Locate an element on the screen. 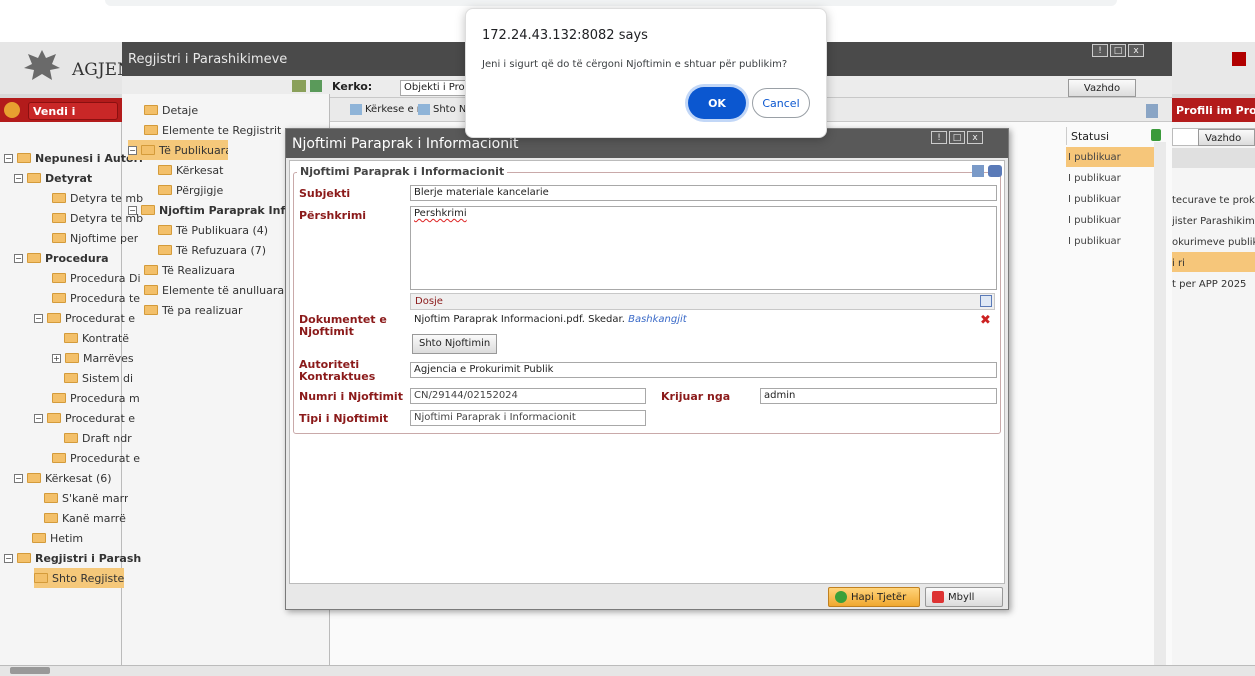 The width and height of the screenshot is (1255, 676). dialog-help-icon: ! is located at coordinates (939, 137).